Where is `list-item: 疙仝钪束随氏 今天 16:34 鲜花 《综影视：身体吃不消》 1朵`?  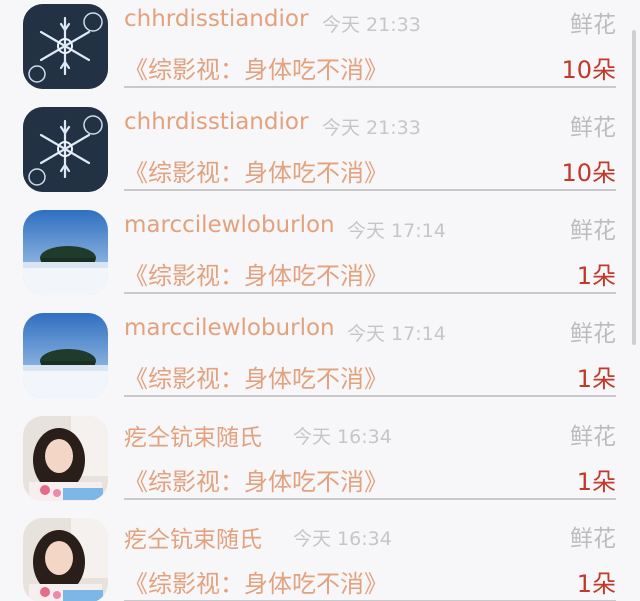
list-item: 疙仝钪束随氏 今天 16:34 鲜花 《综影视：身体吃不消》 1朵 is located at coordinates (320, 557).